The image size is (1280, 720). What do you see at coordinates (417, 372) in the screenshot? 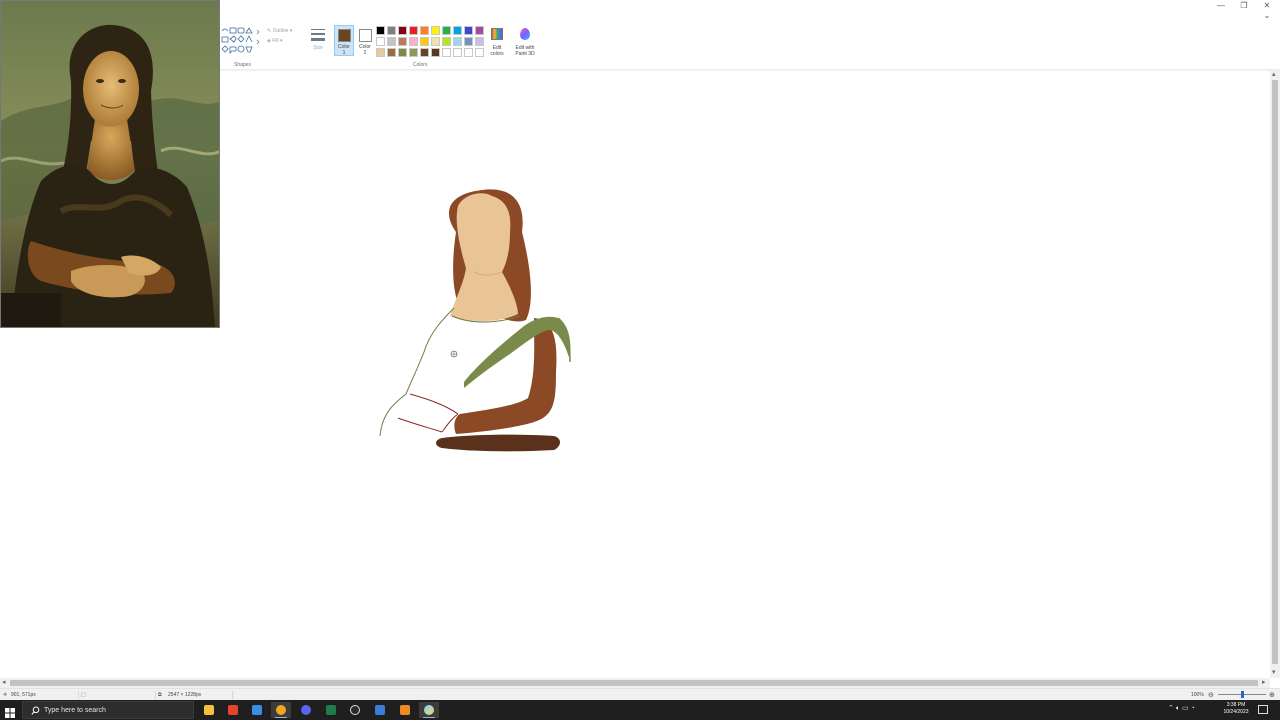
I see `body-outline` at bounding box center [417, 372].